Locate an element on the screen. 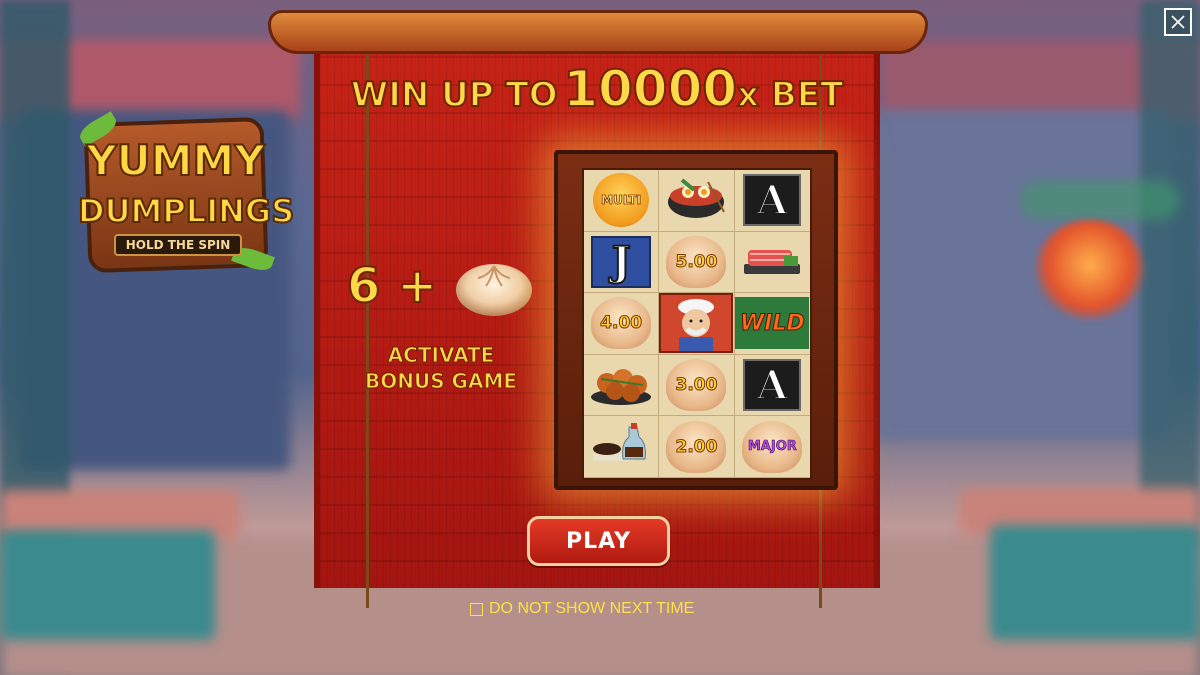  letter-j-symbol: J is located at coordinates (621, 261).